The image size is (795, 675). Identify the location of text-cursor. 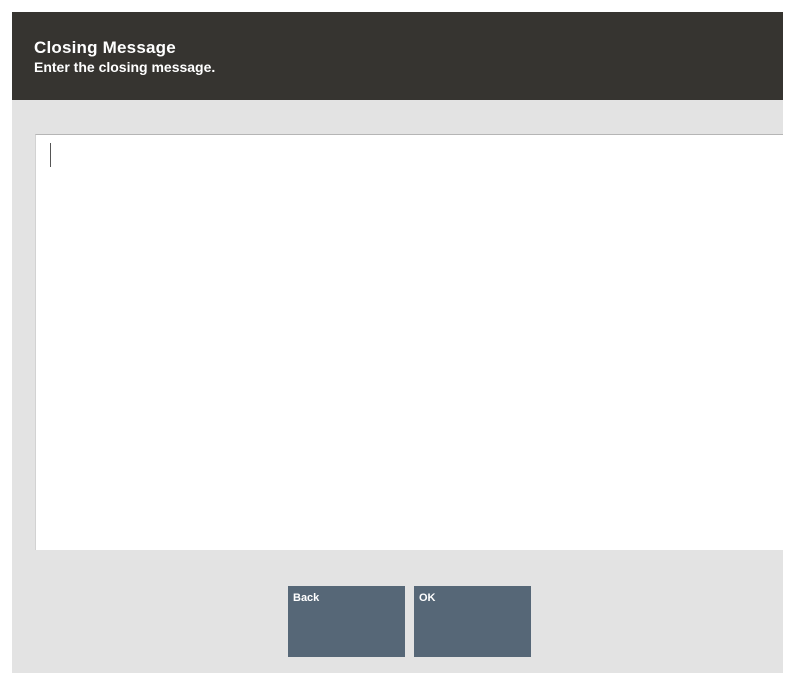
(50, 155).